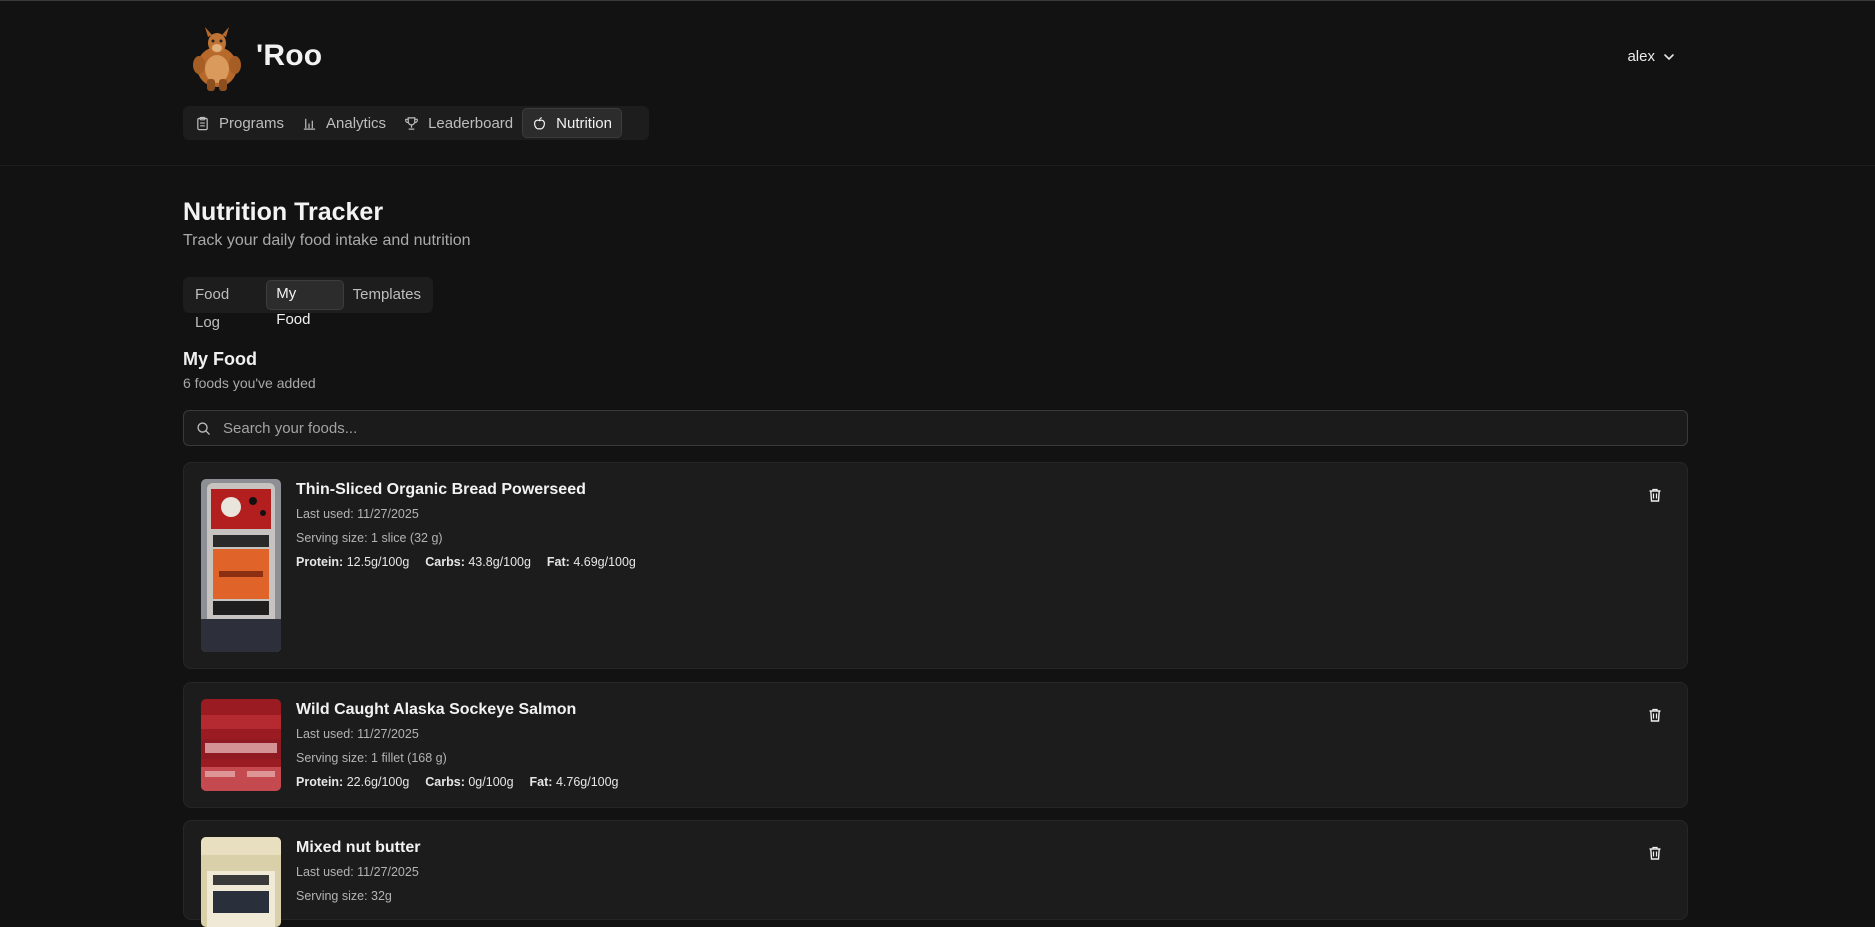  I want to click on tab-templates: Templates, so click(387, 295).